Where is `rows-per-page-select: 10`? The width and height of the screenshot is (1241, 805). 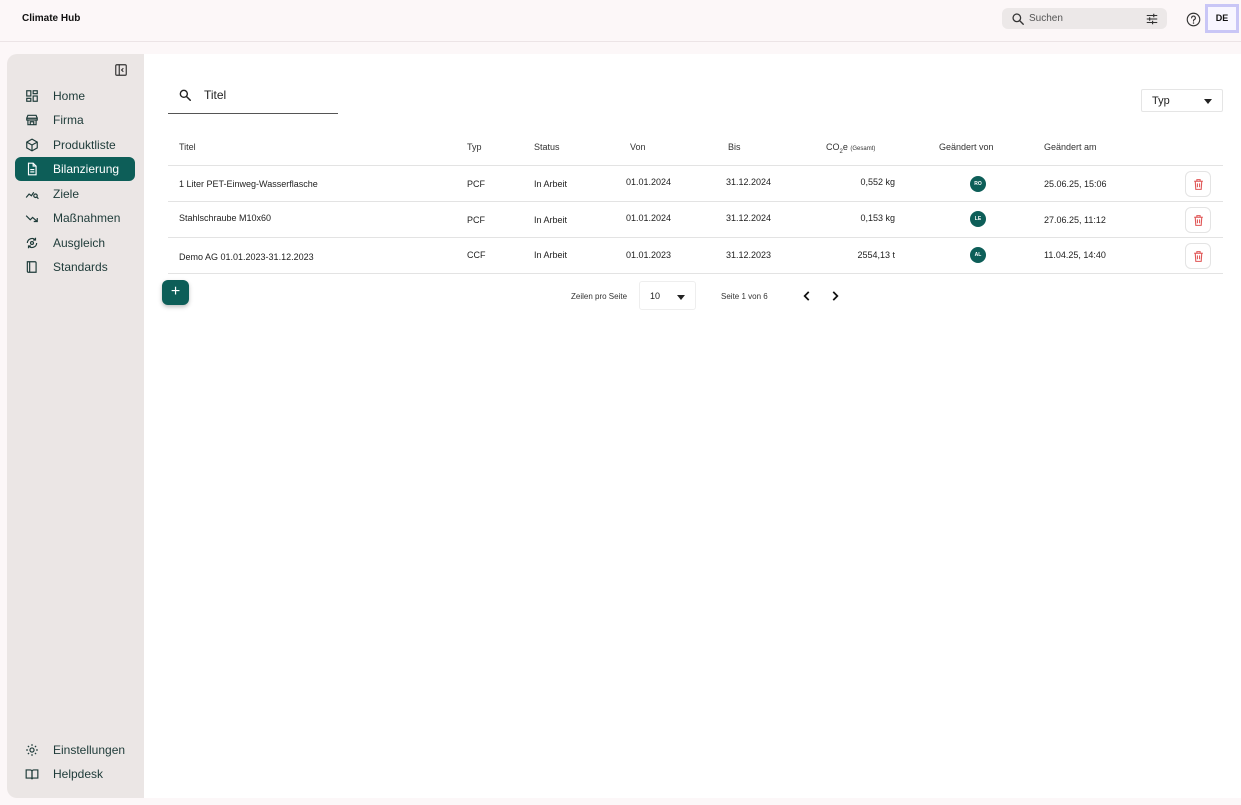
rows-per-page-select: 10 is located at coordinates (667, 295).